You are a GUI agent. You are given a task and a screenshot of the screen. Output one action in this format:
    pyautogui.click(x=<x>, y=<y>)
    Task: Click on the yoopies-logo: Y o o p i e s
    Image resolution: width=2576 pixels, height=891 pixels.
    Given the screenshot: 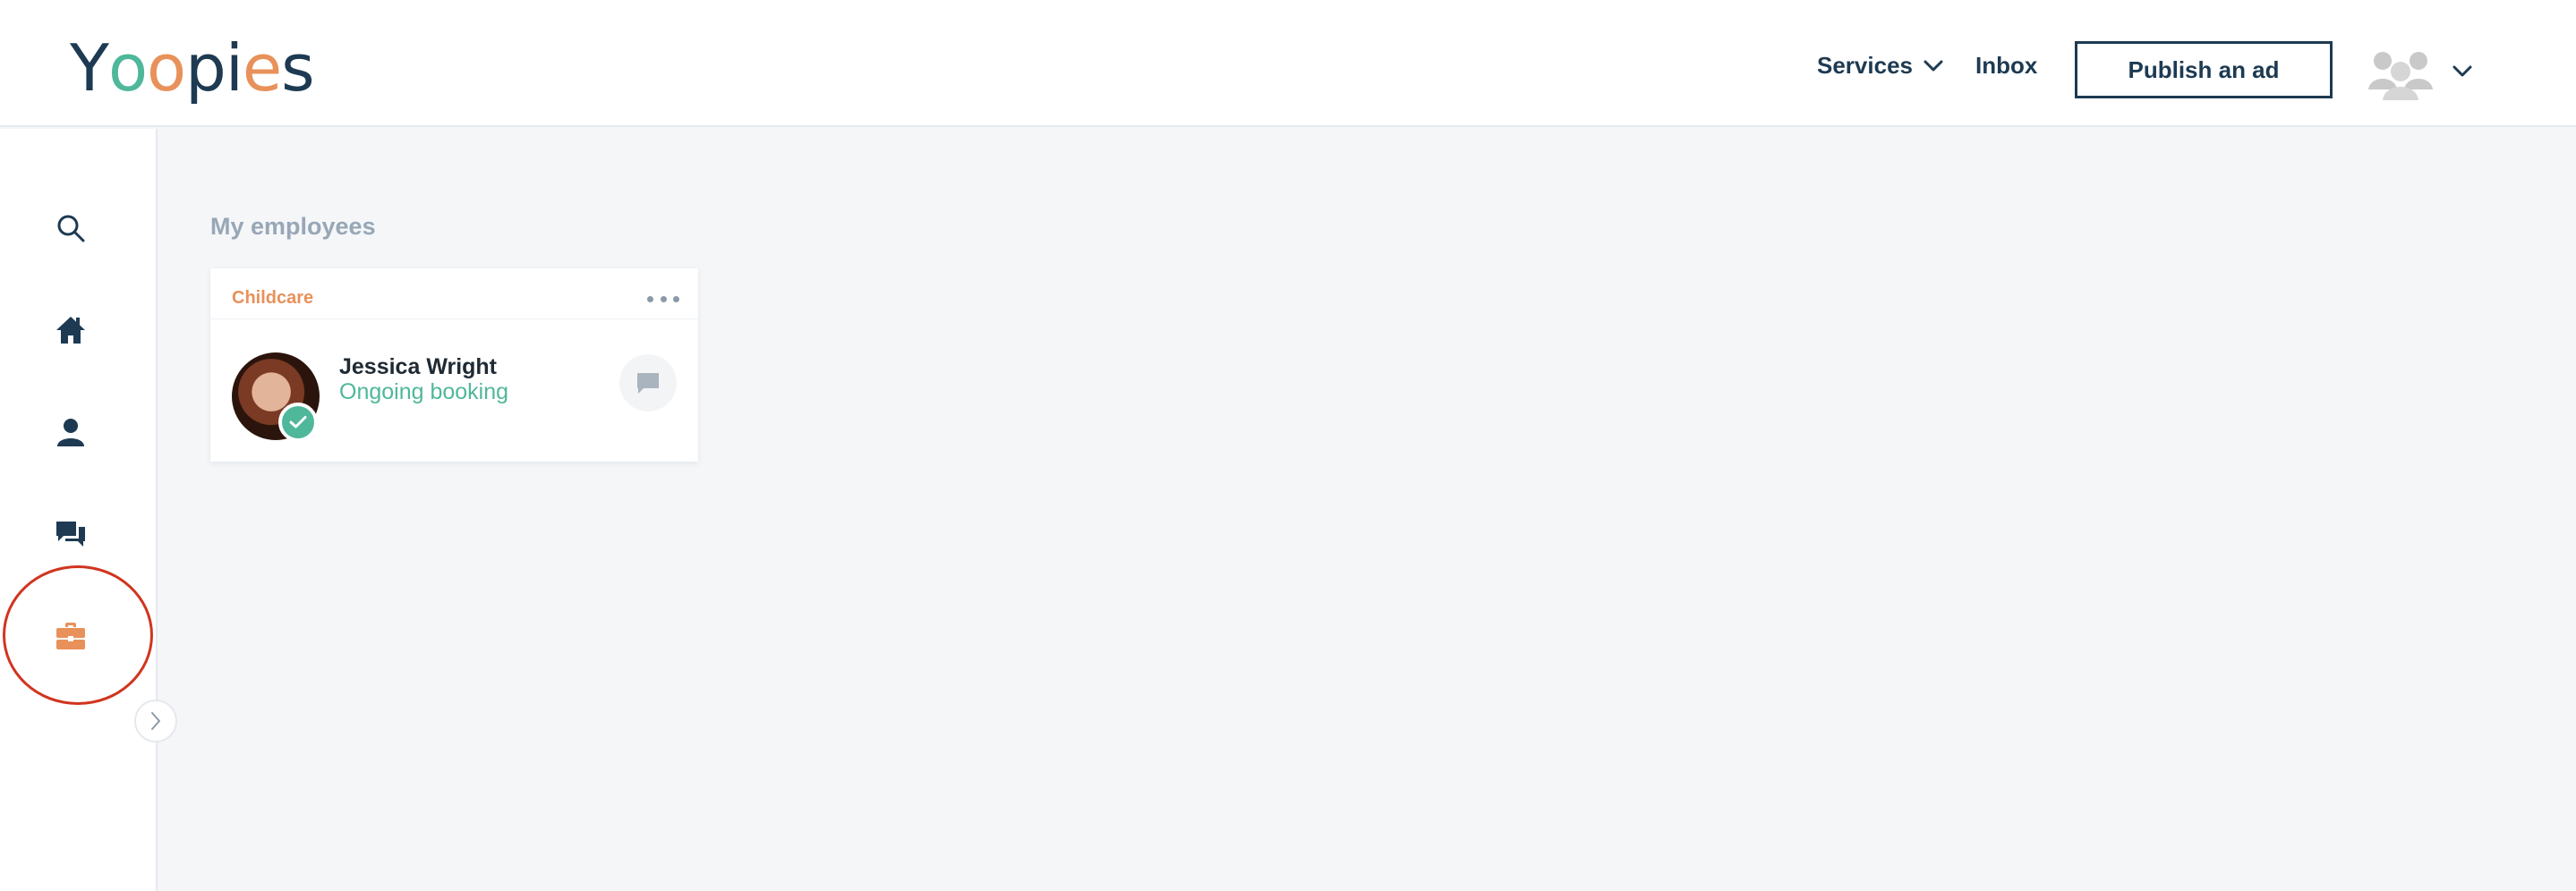 What is the action you would take?
    pyautogui.click(x=192, y=68)
    